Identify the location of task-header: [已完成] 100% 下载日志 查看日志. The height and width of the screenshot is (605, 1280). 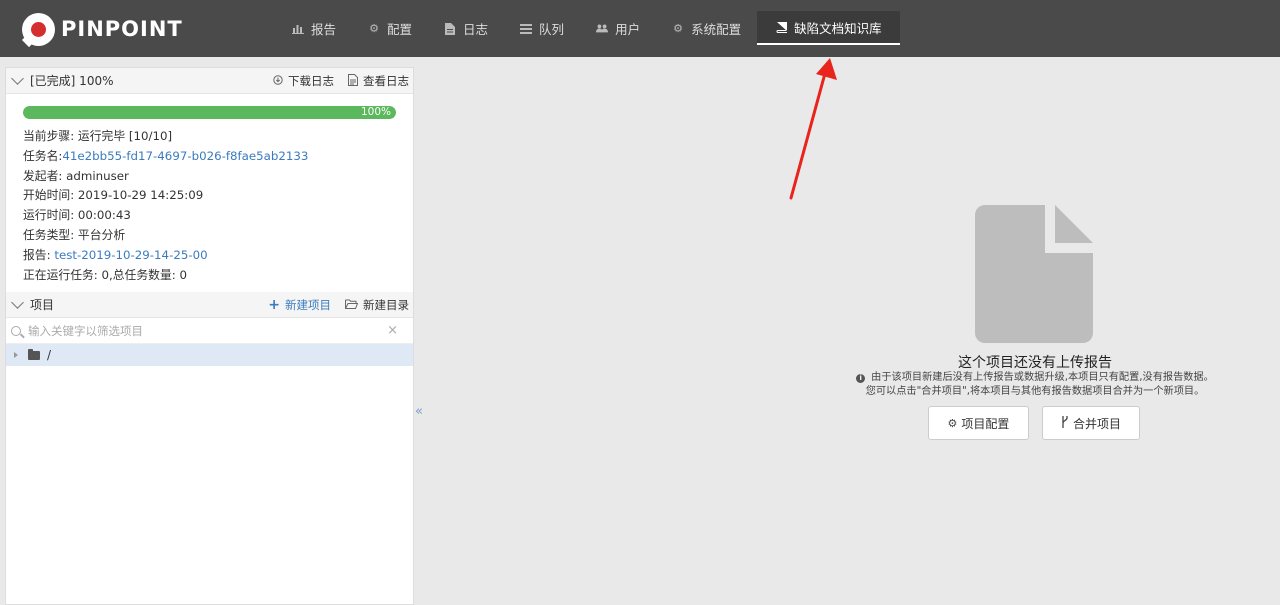
(209, 81).